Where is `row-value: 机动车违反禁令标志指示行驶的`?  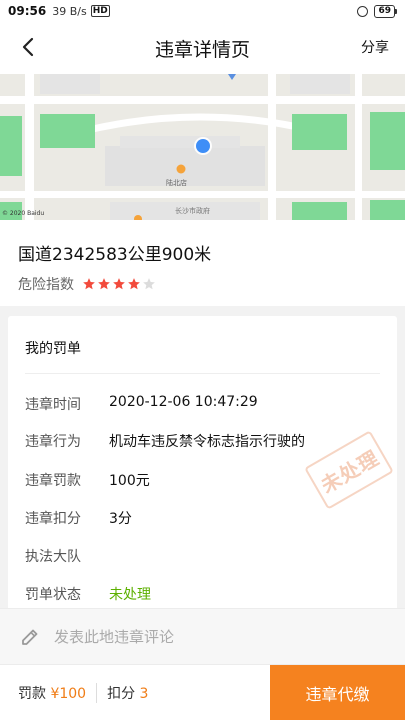 row-value: 机动车违反禁令标志指示行驶的 is located at coordinates (207, 442).